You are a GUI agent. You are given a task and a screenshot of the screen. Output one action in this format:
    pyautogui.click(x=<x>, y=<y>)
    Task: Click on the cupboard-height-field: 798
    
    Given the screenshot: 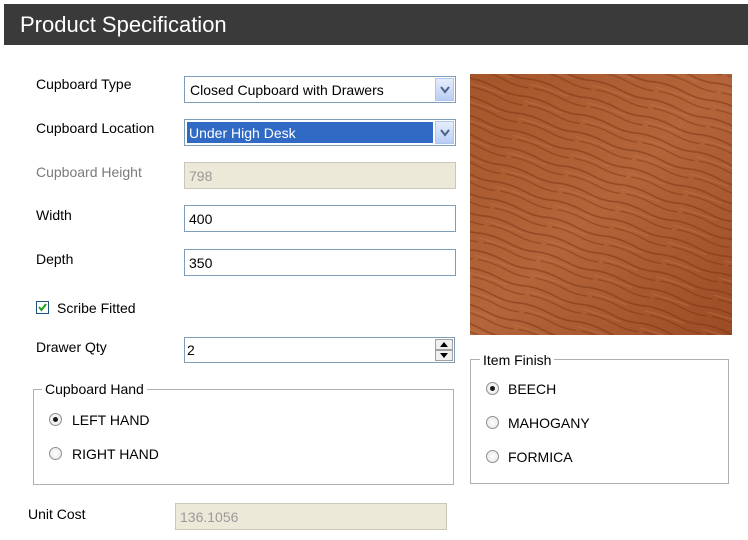 What is the action you would take?
    pyautogui.click(x=320, y=175)
    